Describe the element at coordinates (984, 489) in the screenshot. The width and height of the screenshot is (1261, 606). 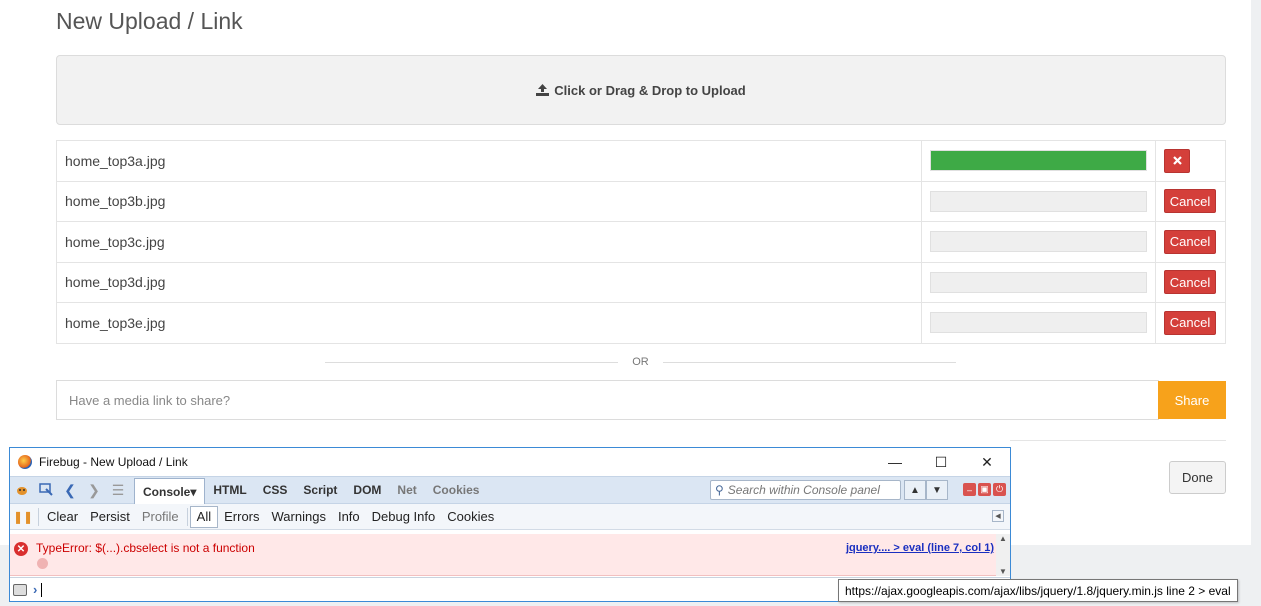
I see `firebug-detach-icon: ▣` at that location.